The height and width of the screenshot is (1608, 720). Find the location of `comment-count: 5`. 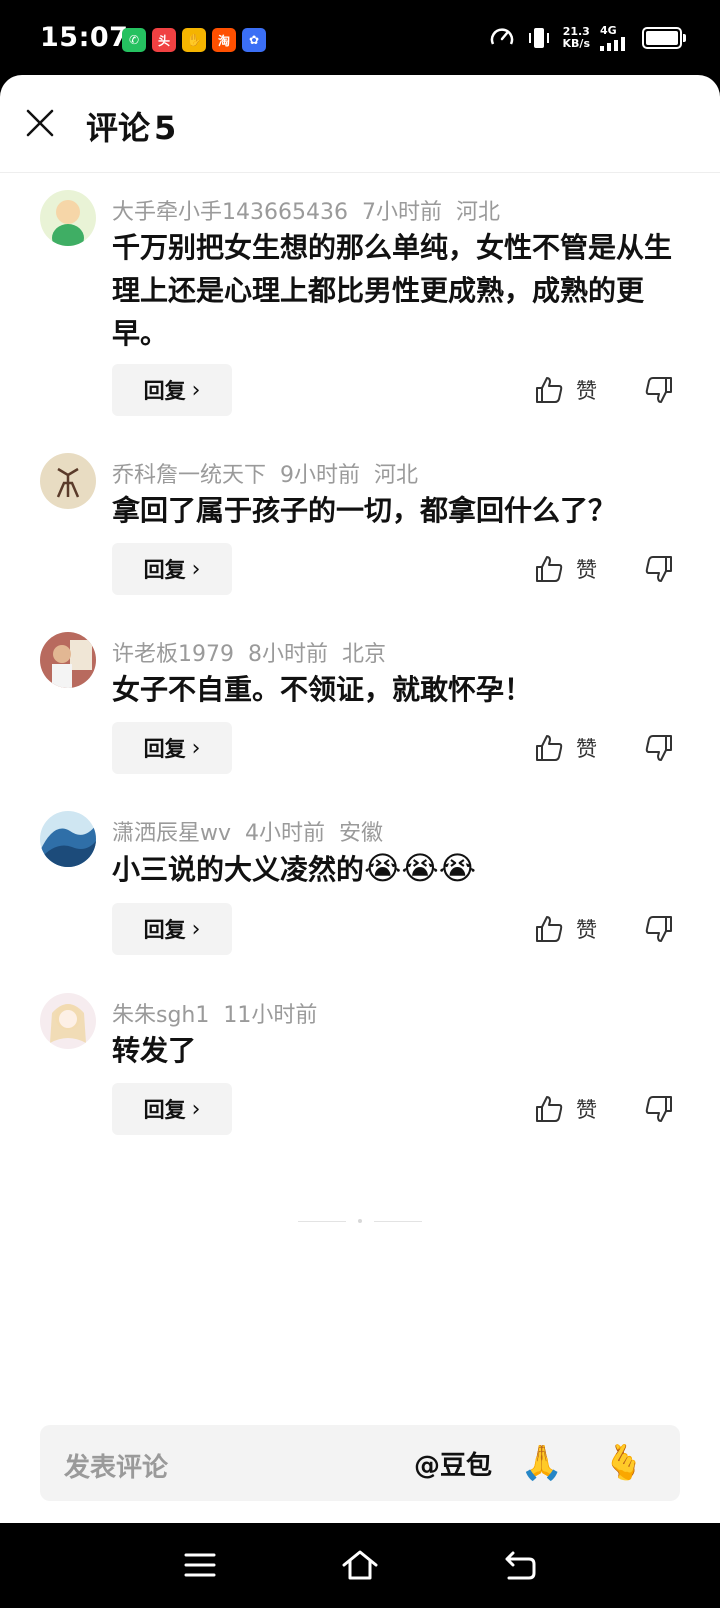

comment-count: 5 is located at coordinates (165, 128).